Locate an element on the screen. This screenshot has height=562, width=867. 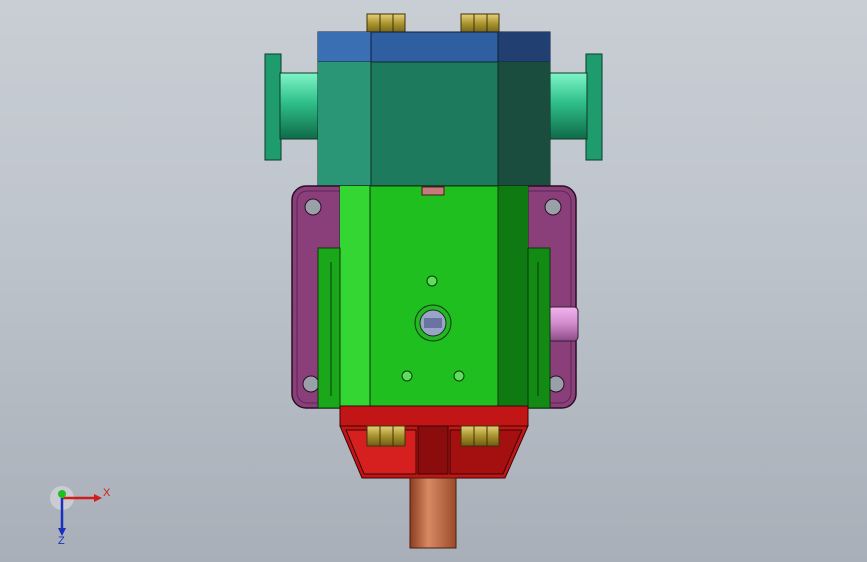
top-block is located at coordinates (434, 47).